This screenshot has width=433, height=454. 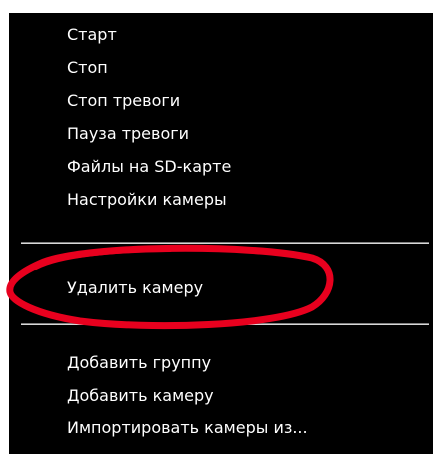 What do you see at coordinates (128, 134) in the screenshot?
I see `menu-item-pause-alarm: Пауза тревоги` at bounding box center [128, 134].